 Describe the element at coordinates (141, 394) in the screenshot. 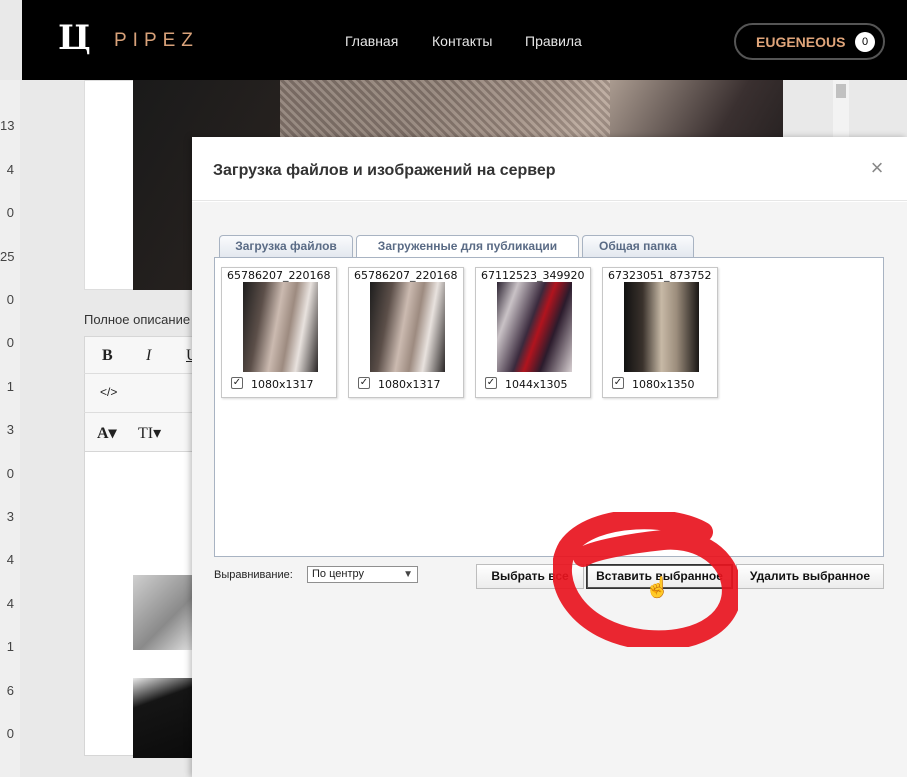

I see `editor-toolbar: B I U </> A▾ TI▾` at that location.